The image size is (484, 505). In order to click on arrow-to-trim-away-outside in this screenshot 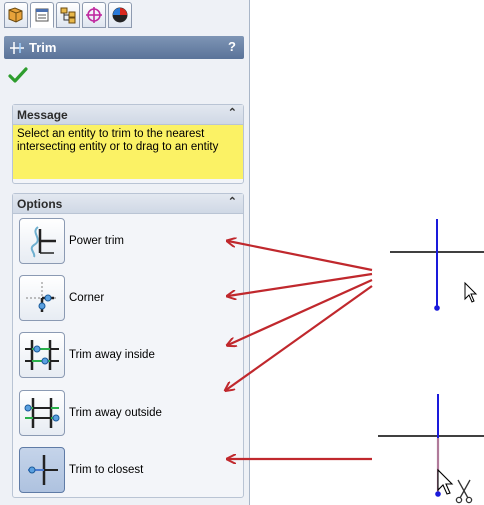, I will do `click(299, 337)`.